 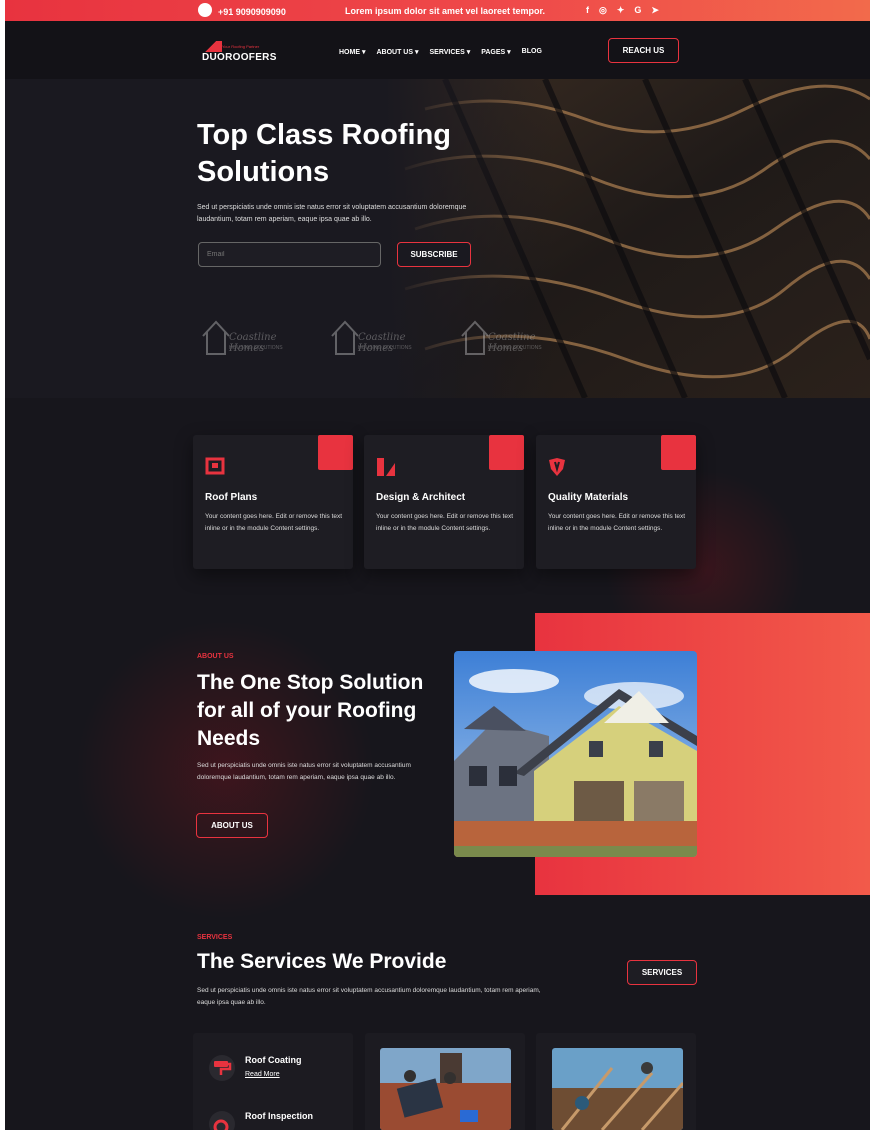 I want to click on service-item-roof-inspection: Roof Inspection, so click(x=261, y=1120).